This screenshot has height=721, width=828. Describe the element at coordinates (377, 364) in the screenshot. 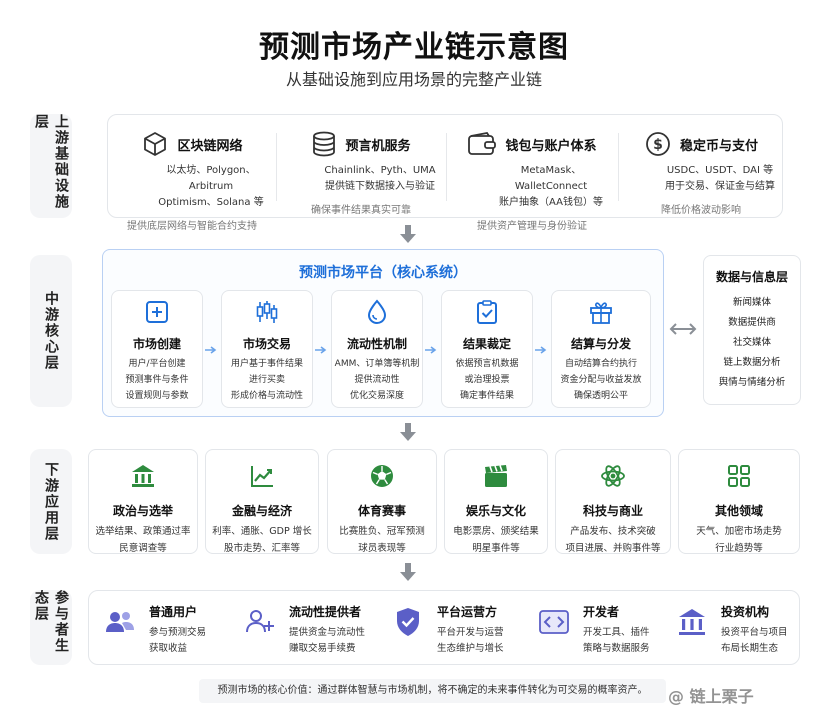

I see `step-desc: AMM、订单簿等机制` at that location.